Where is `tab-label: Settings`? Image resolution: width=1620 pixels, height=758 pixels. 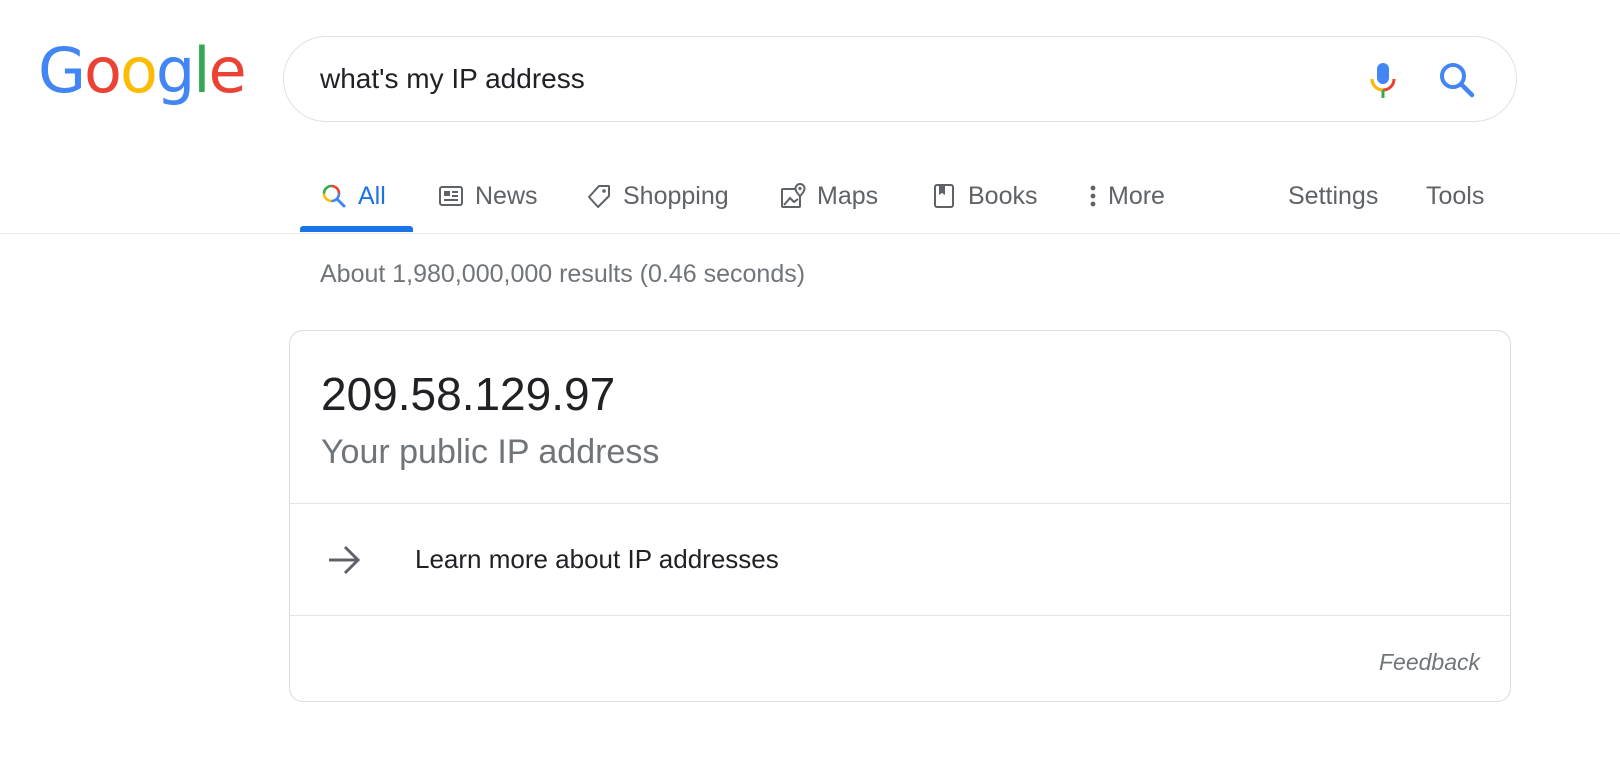
tab-label: Settings is located at coordinates (1333, 195).